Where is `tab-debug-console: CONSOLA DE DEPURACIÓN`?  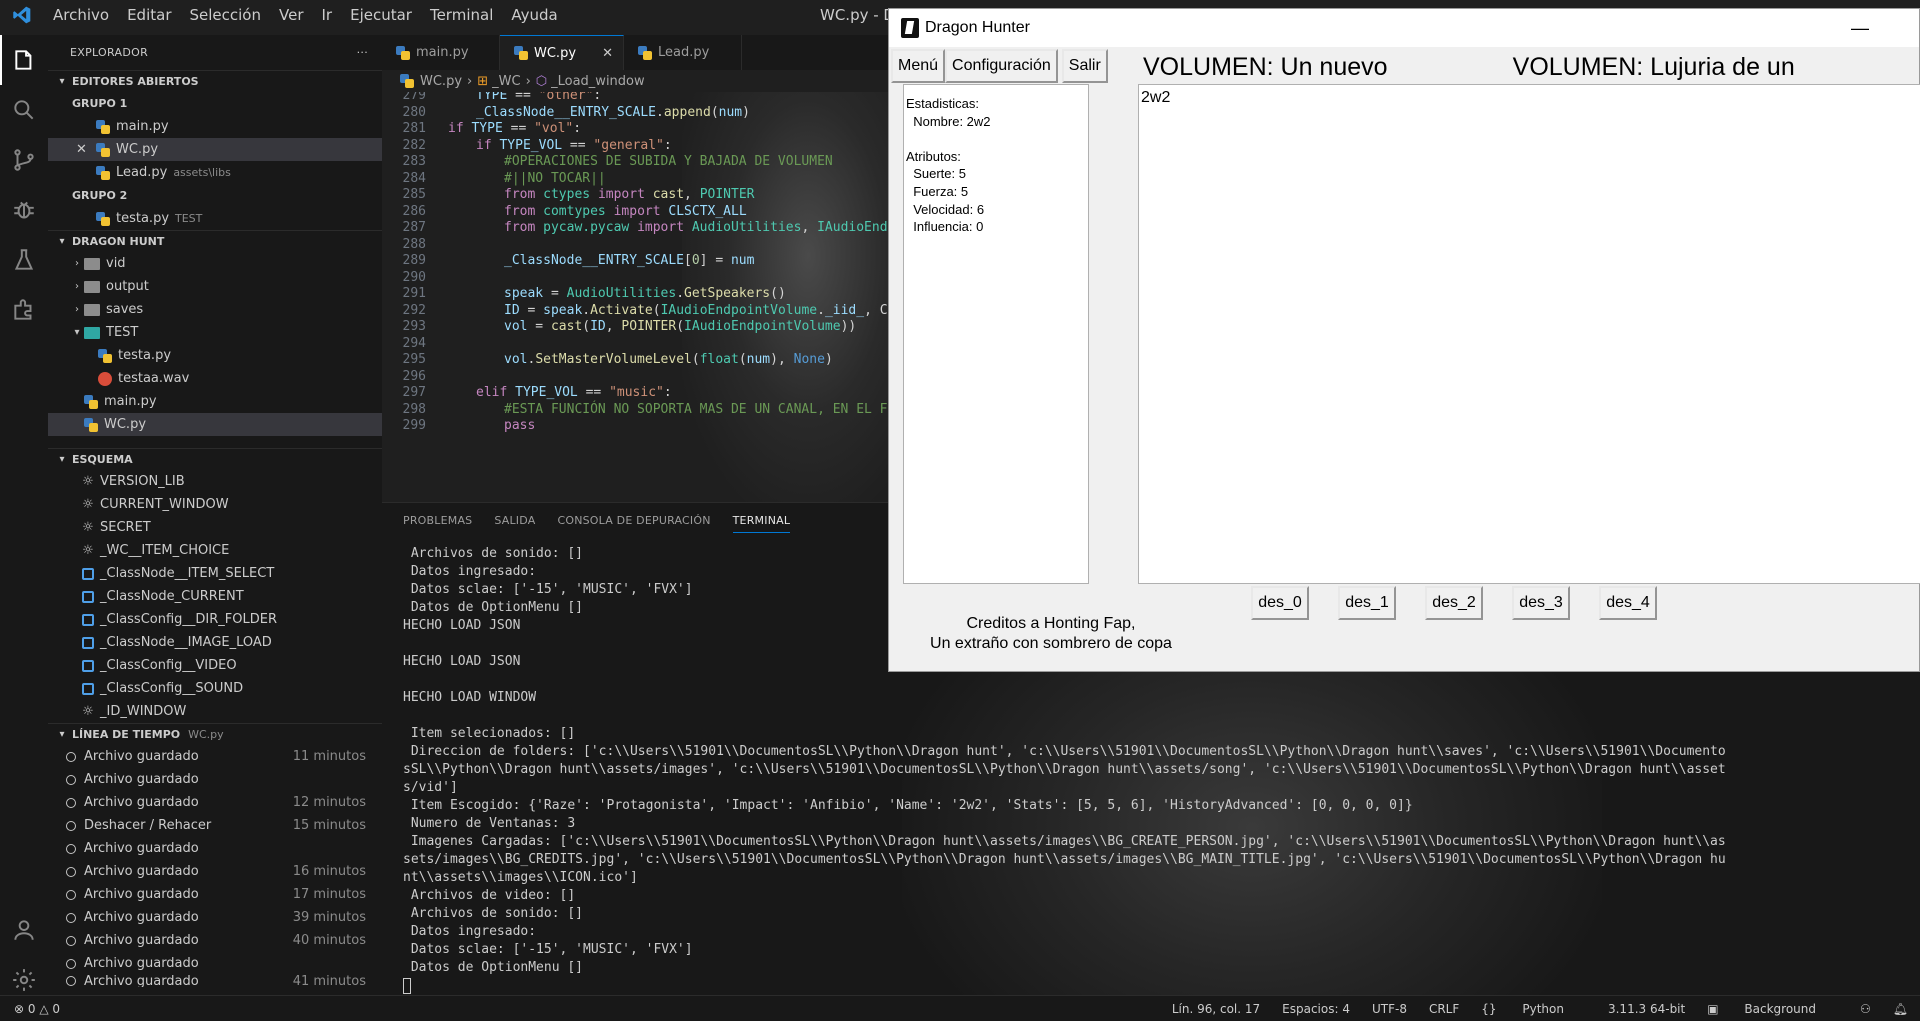 tab-debug-console: CONSOLA DE DEPURACIÓN is located at coordinates (633, 520).